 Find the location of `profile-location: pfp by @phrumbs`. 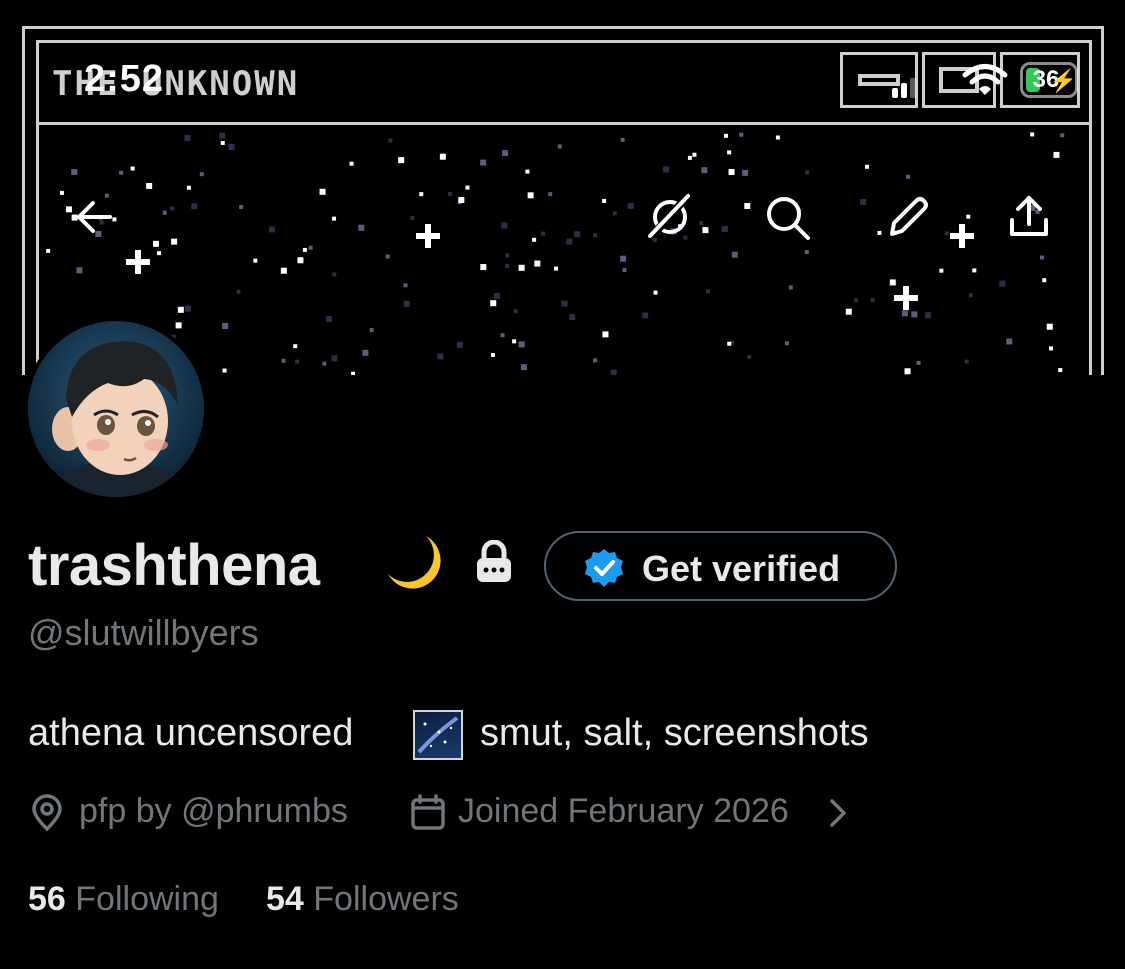

profile-location: pfp by @phrumbs is located at coordinates (213, 811).